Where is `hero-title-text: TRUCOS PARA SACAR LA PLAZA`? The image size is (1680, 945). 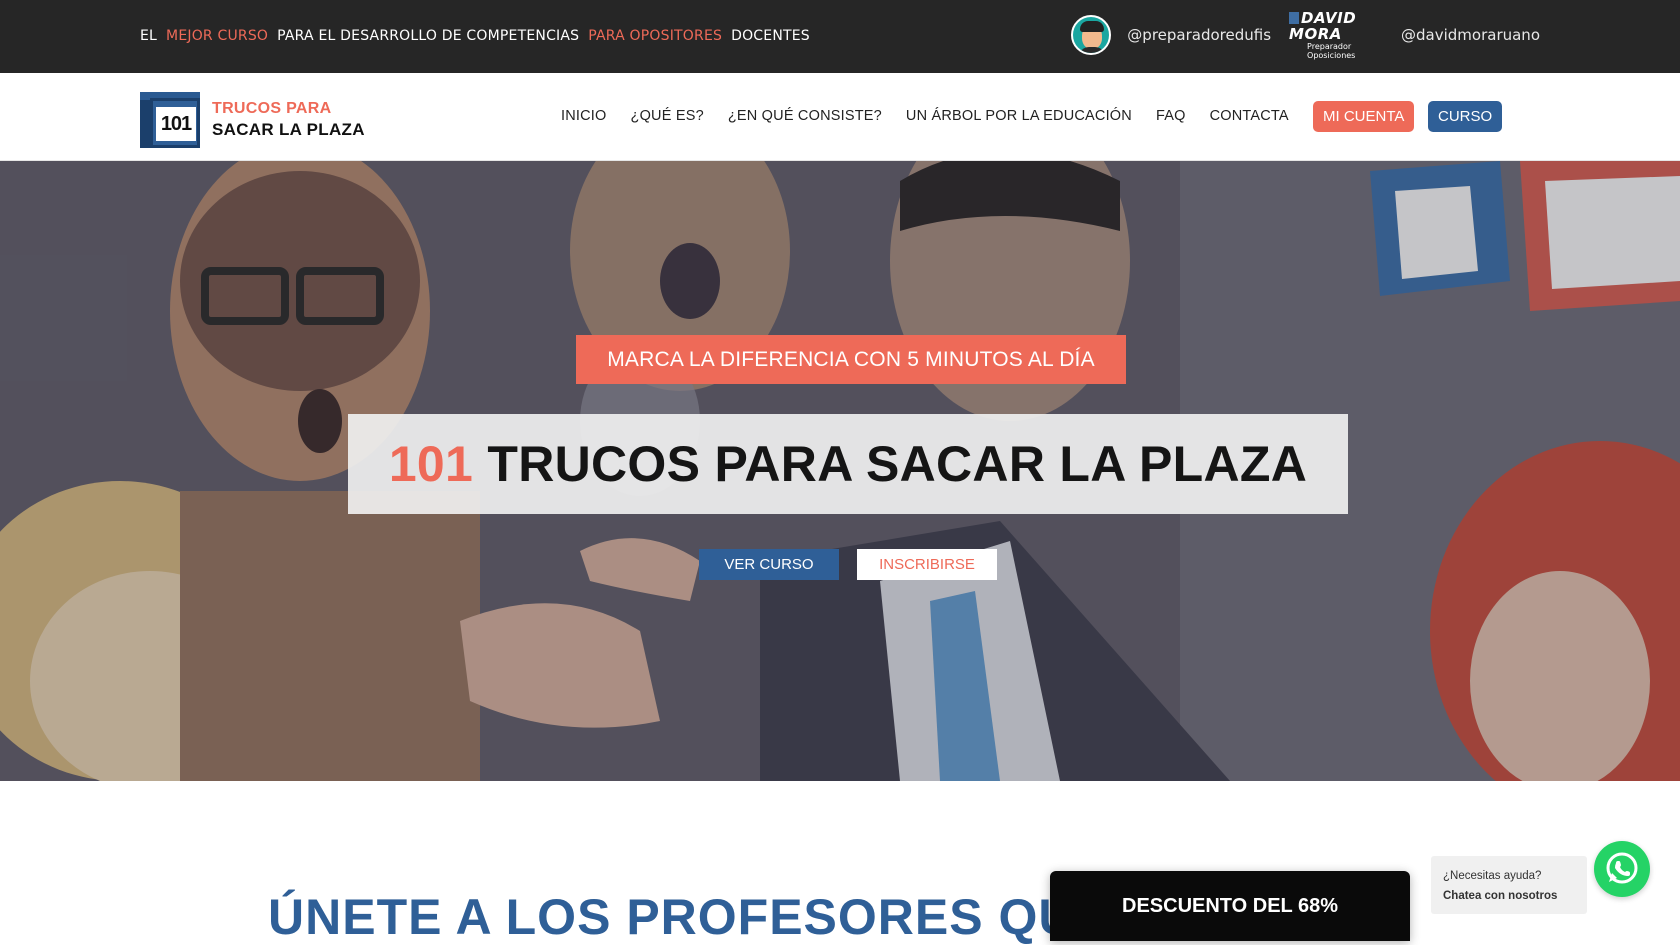 hero-title-text: TRUCOS PARA SACAR LA PLAZA is located at coordinates (890, 464).